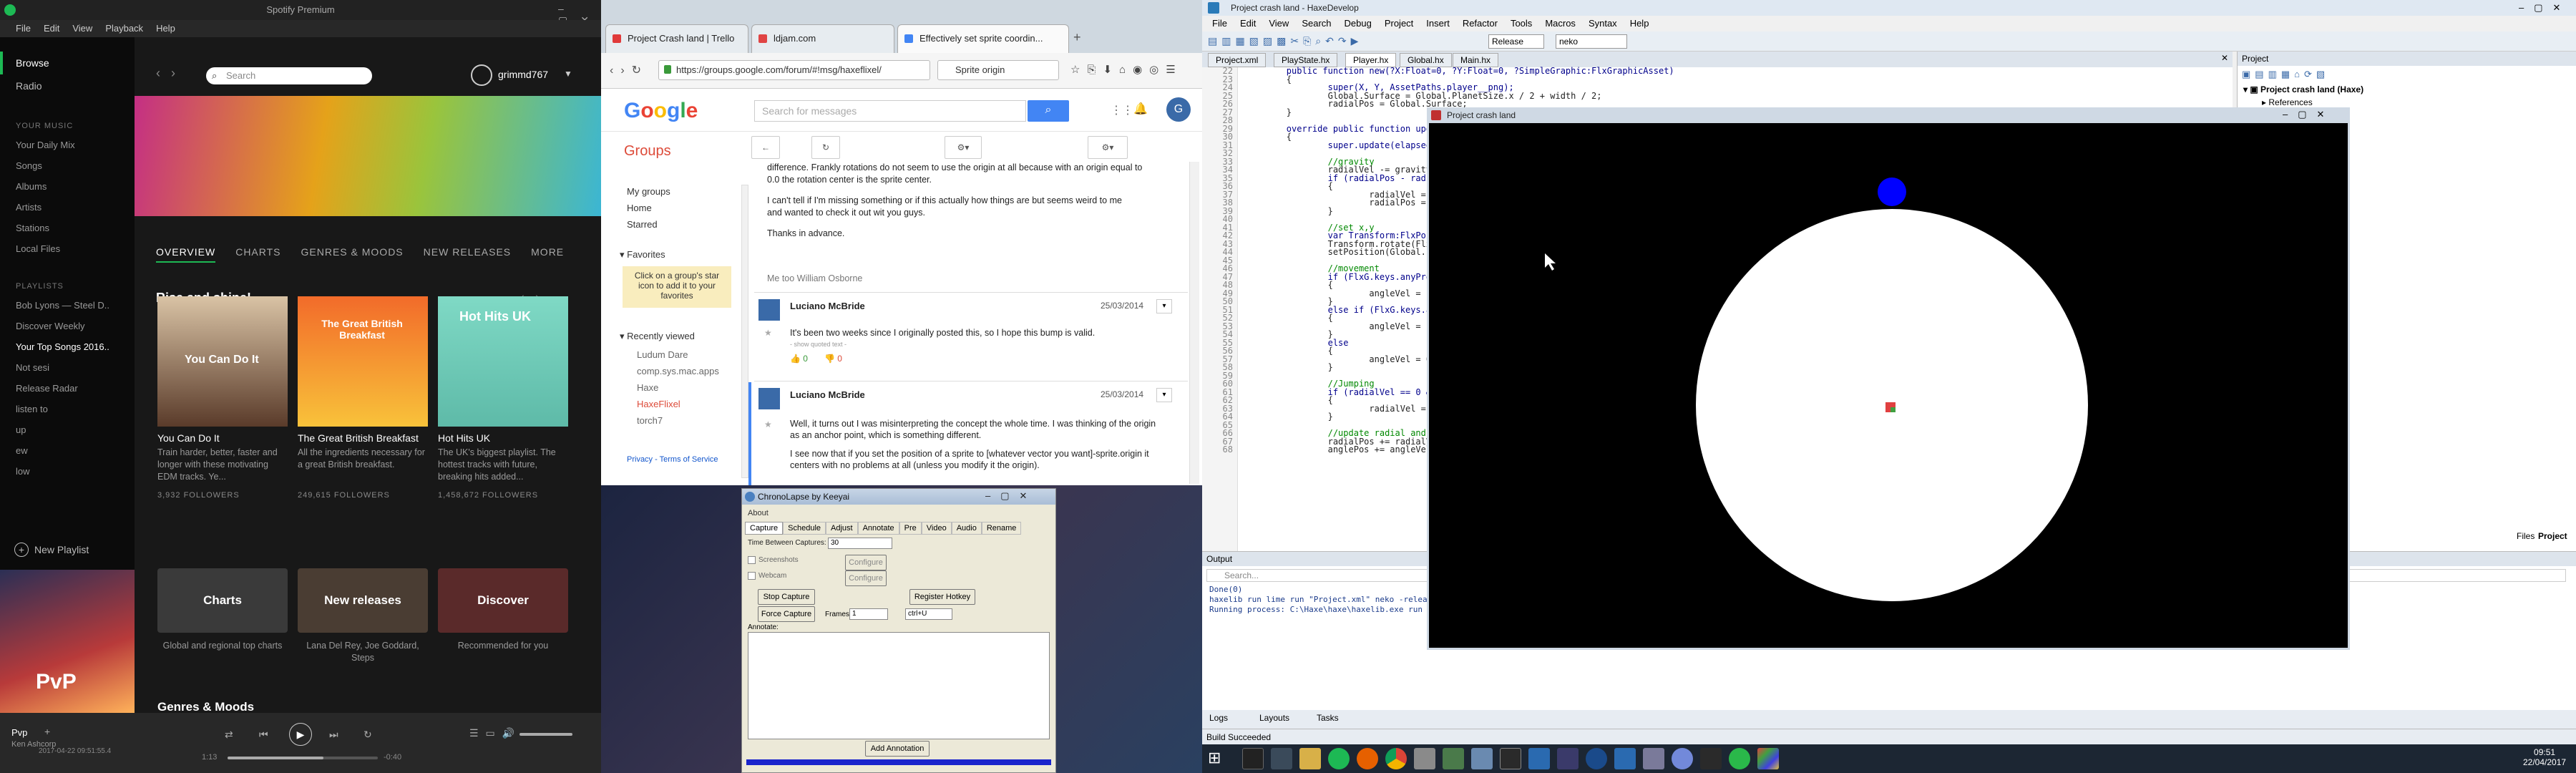 Image resolution: width=2576 pixels, height=773 pixels. I want to click on new-playlist-button: + New Playlist, so click(51, 550).